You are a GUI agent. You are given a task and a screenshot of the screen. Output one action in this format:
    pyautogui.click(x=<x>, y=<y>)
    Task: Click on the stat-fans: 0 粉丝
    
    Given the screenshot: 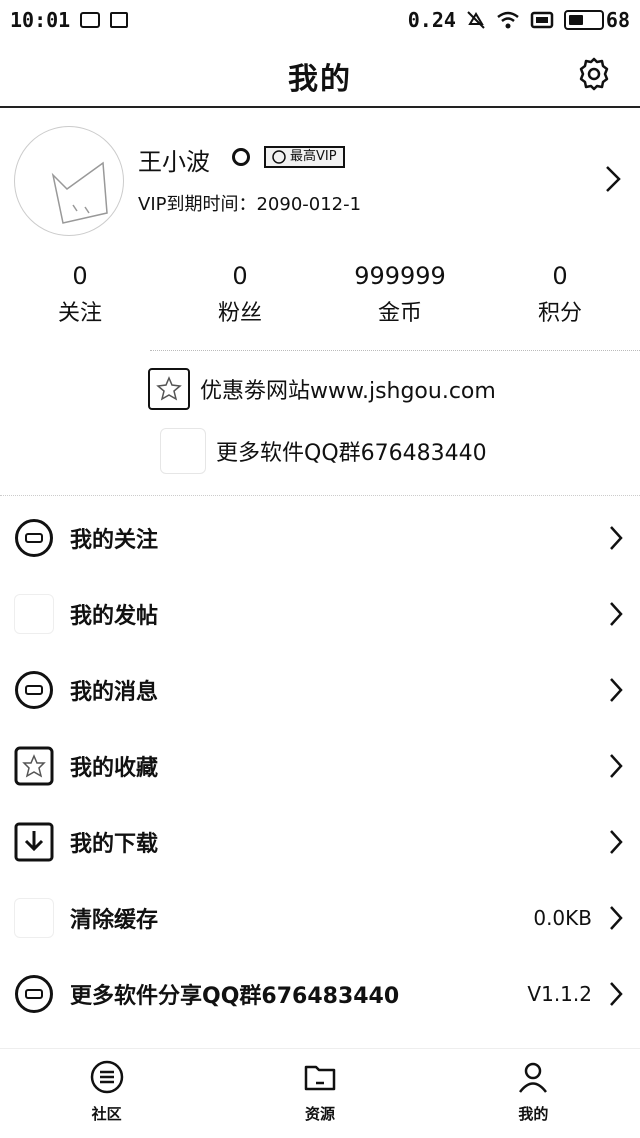 What is the action you would take?
    pyautogui.click(x=240, y=298)
    